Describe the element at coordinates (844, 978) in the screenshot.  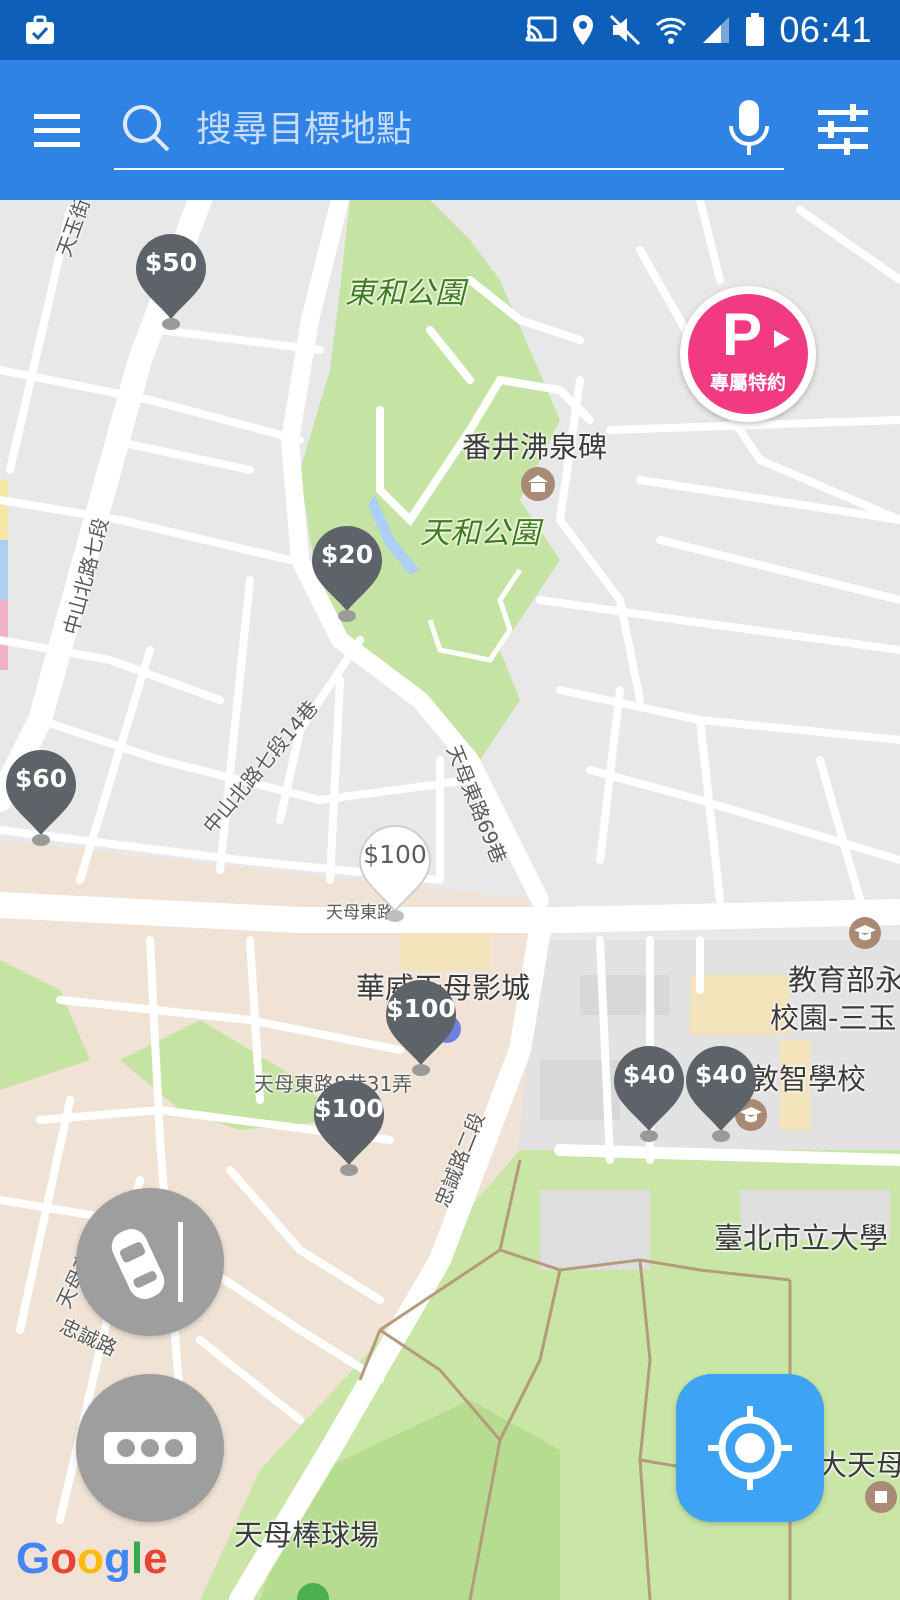
I see `poi-label-edu: 教育部永` at that location.